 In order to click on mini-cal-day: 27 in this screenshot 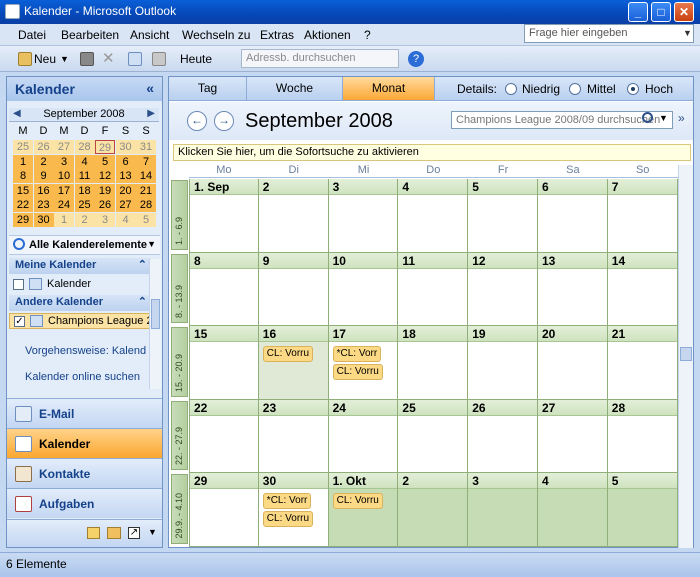, I will do `click(125, 205)`.